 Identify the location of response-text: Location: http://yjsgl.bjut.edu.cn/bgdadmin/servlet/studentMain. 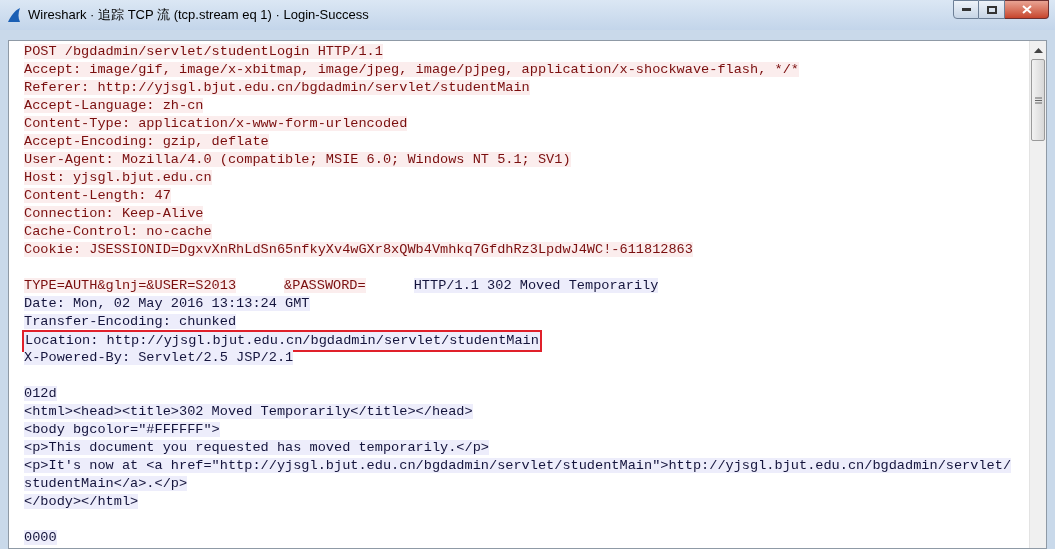
(282, 341).